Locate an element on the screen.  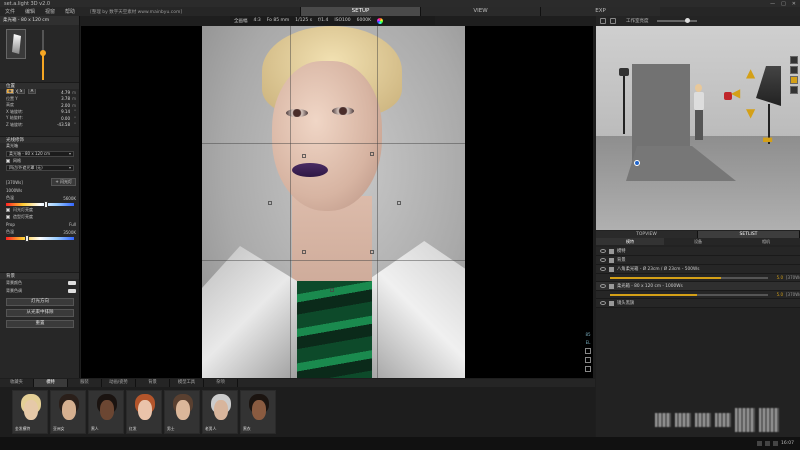
clock: 16:07 is located at coordinates (787, 443).